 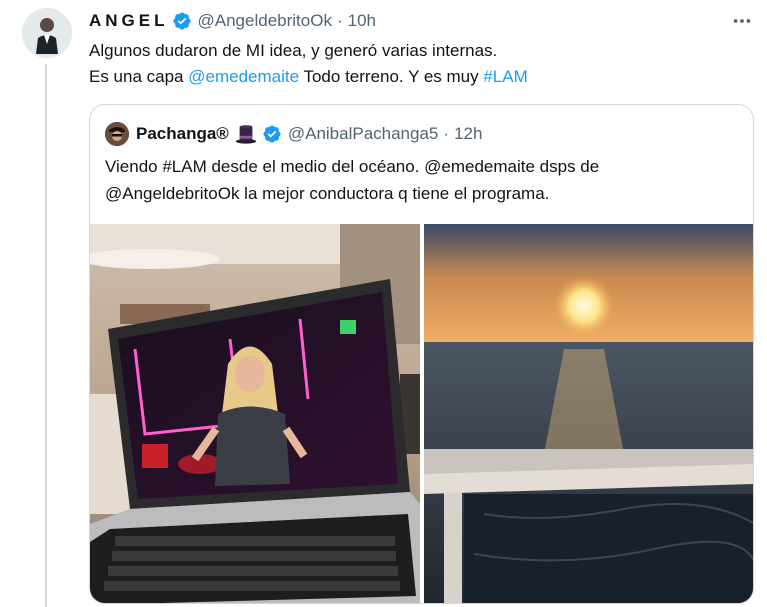 What do you see at coordinates (129, 21) in the screenshot?
I see `display-name: ANGEL` at bounding box center [129, 21].